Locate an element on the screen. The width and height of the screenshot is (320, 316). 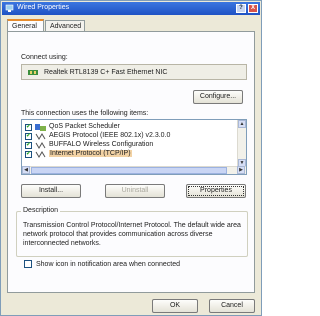
list-item: ✔ QoS Packet Scheduler is located at coordinates (129, 127).